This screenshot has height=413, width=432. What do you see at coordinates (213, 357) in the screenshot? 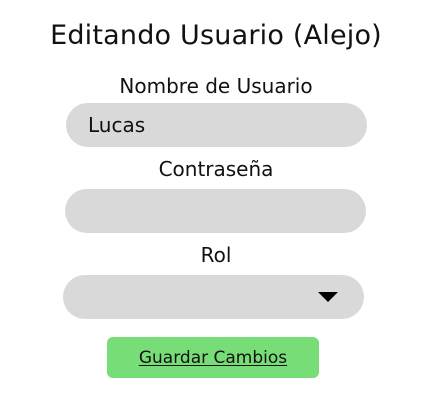
I see `save-button: Guardar Cambios` at bounding box center [213, 357].